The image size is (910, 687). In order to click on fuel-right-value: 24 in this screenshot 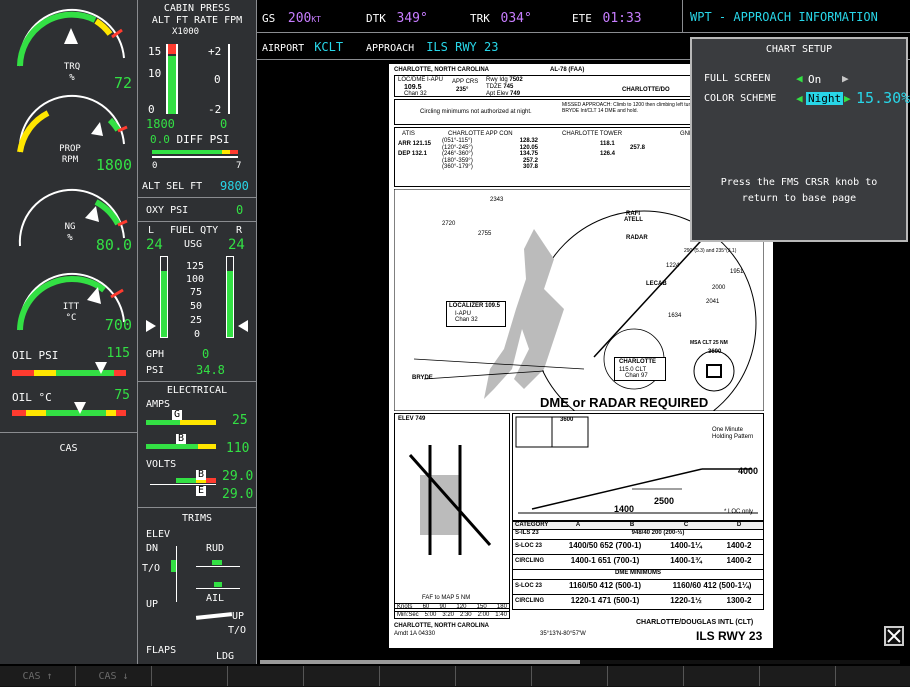, I will do `click(236, 245)`.